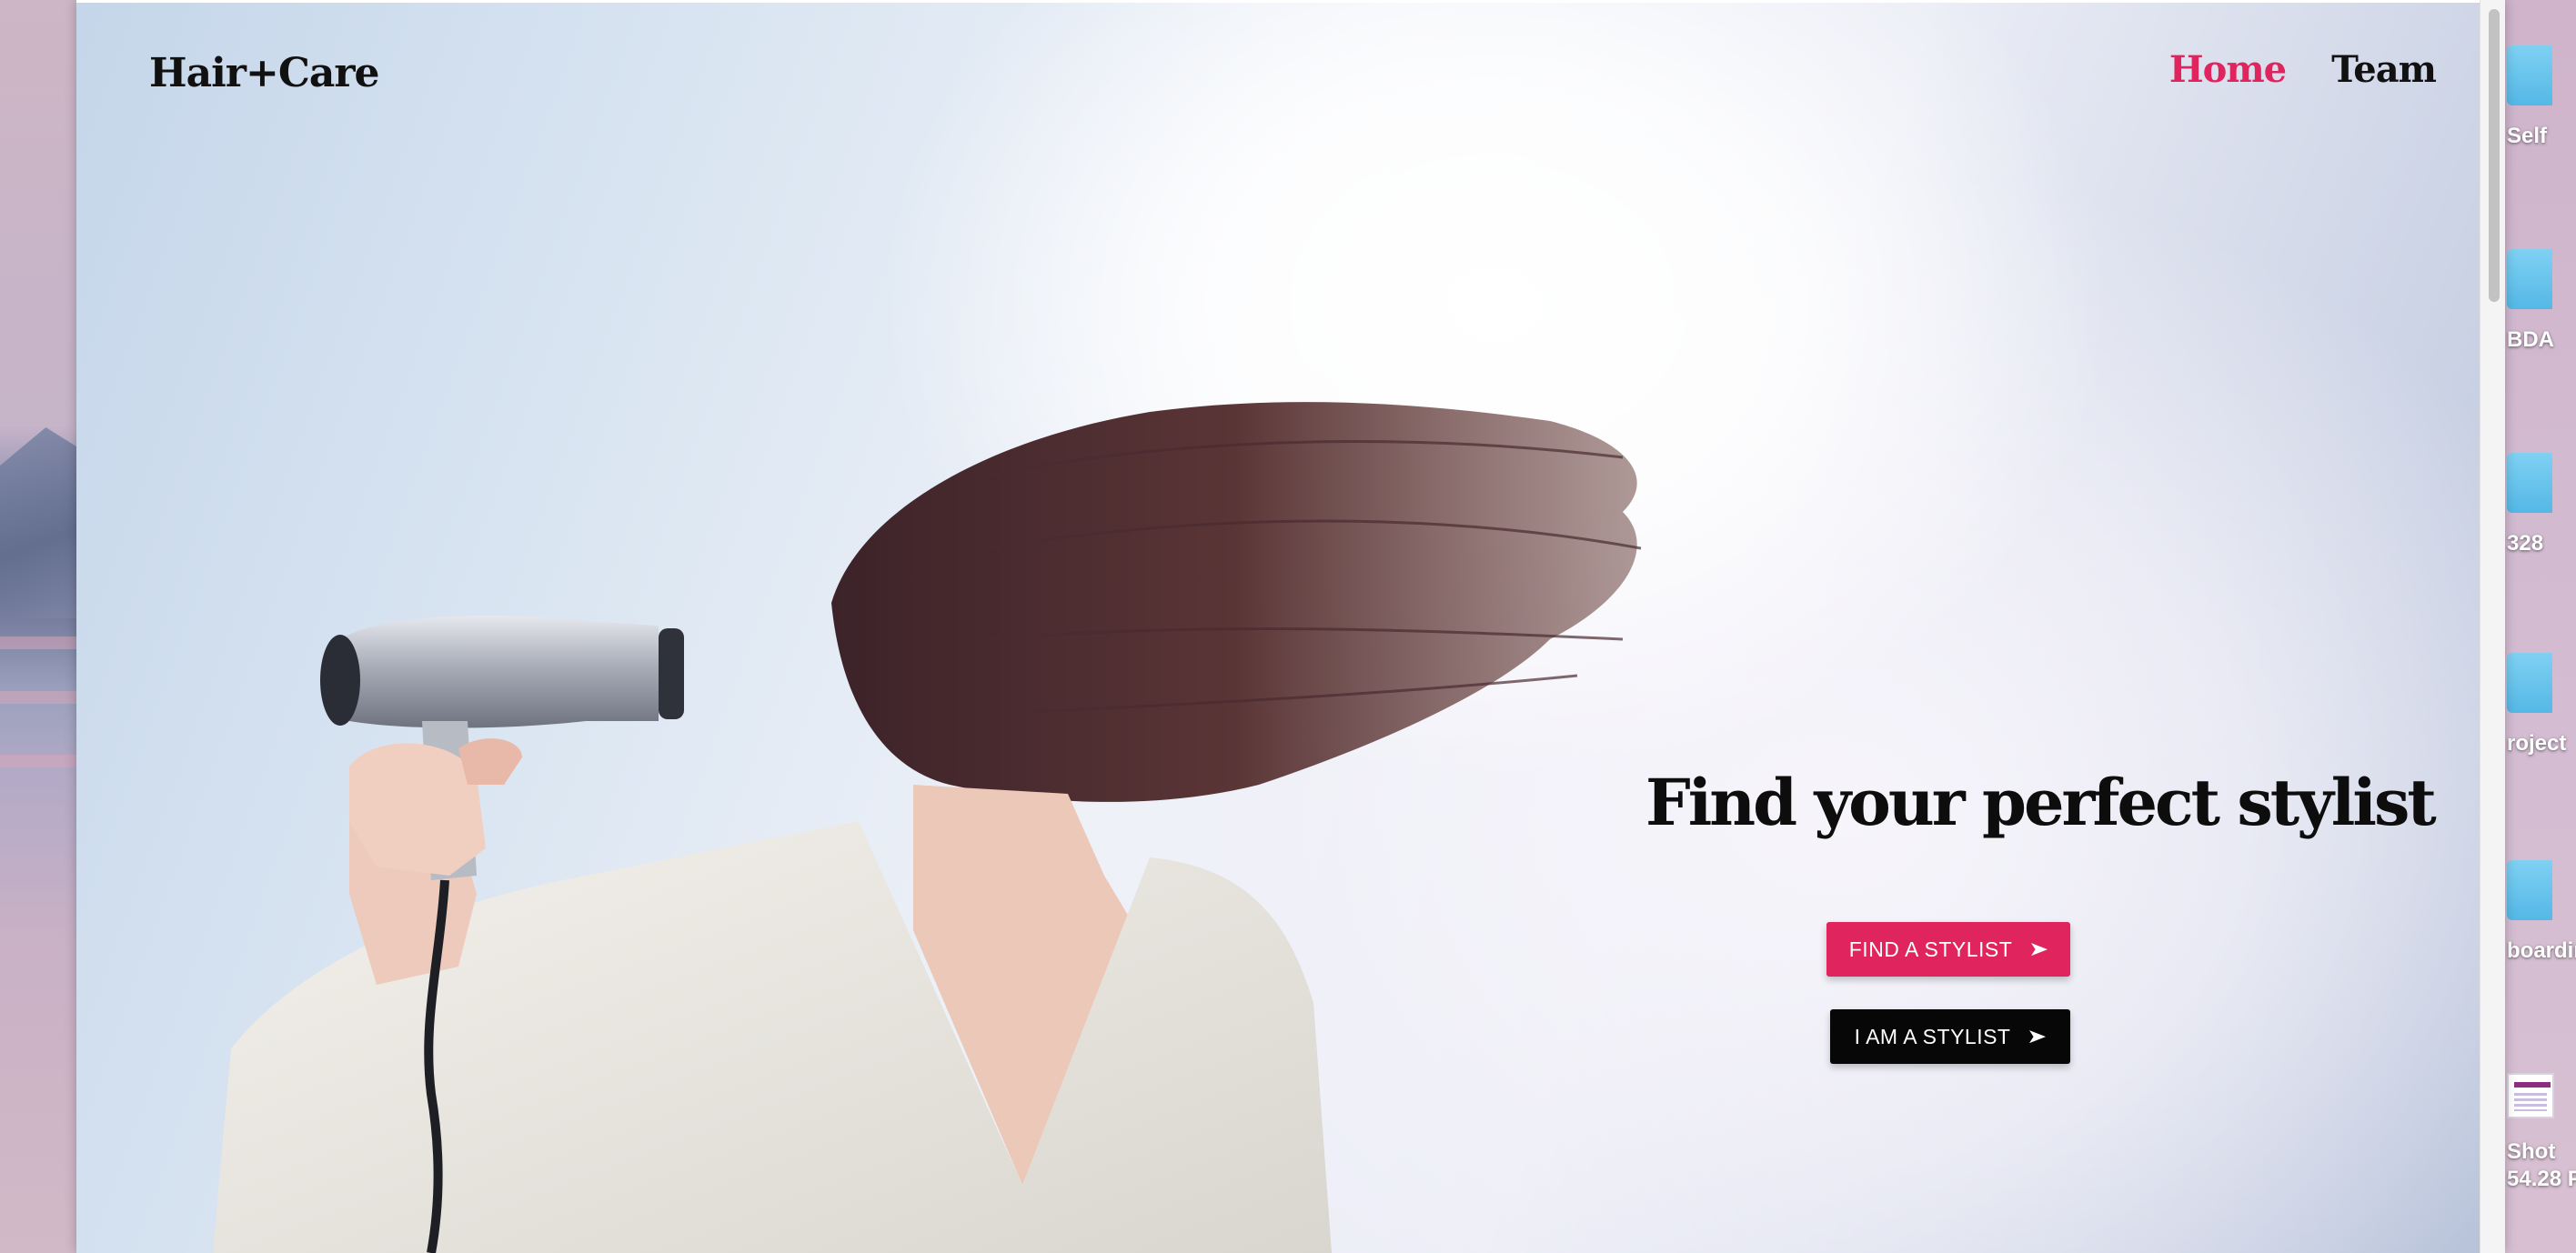  Describe the element at coordinates (2531, 1151) in the screenshot. I see `desktop-icon-label-line1: Shot` at that location.